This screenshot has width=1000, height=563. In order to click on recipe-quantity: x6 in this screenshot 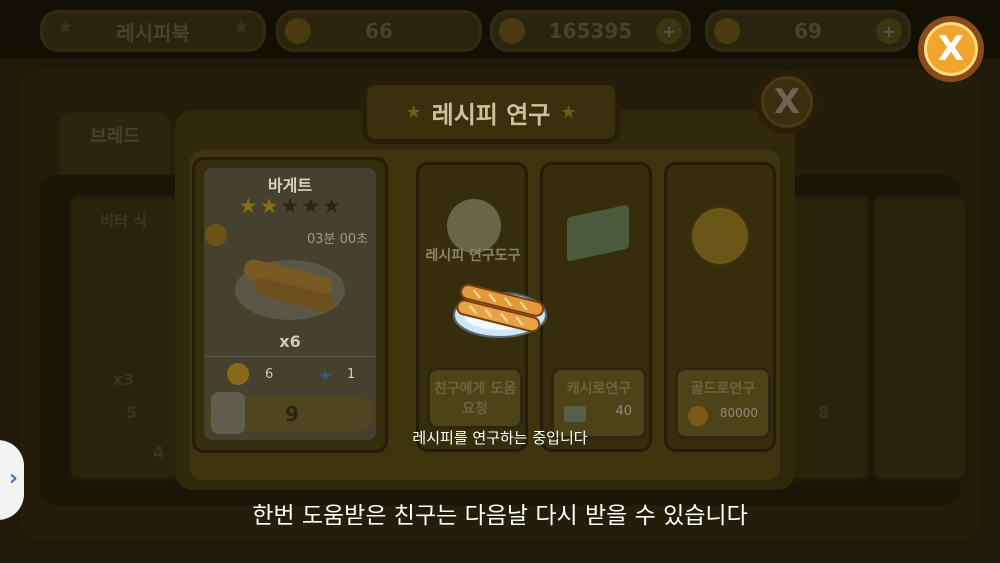, I will do `click(290, 341)`.